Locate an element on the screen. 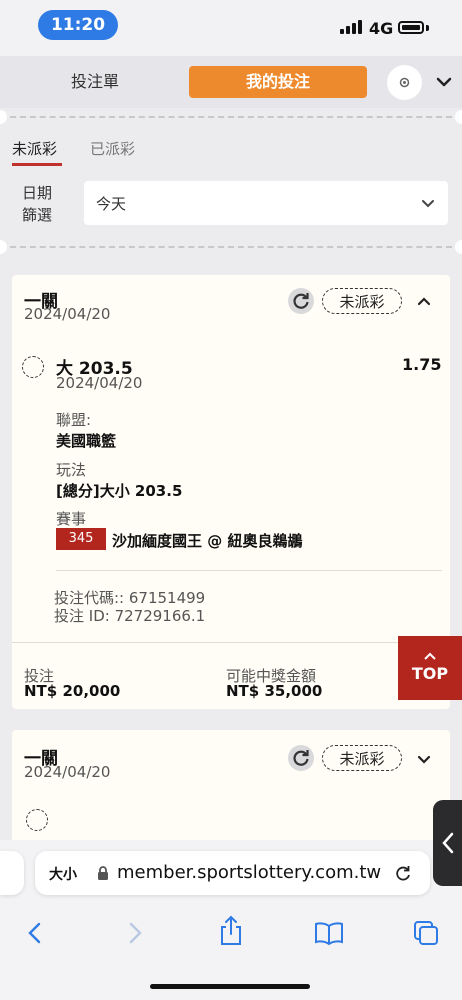  text-size-button: 大小 is located at coordinates (63, 874).